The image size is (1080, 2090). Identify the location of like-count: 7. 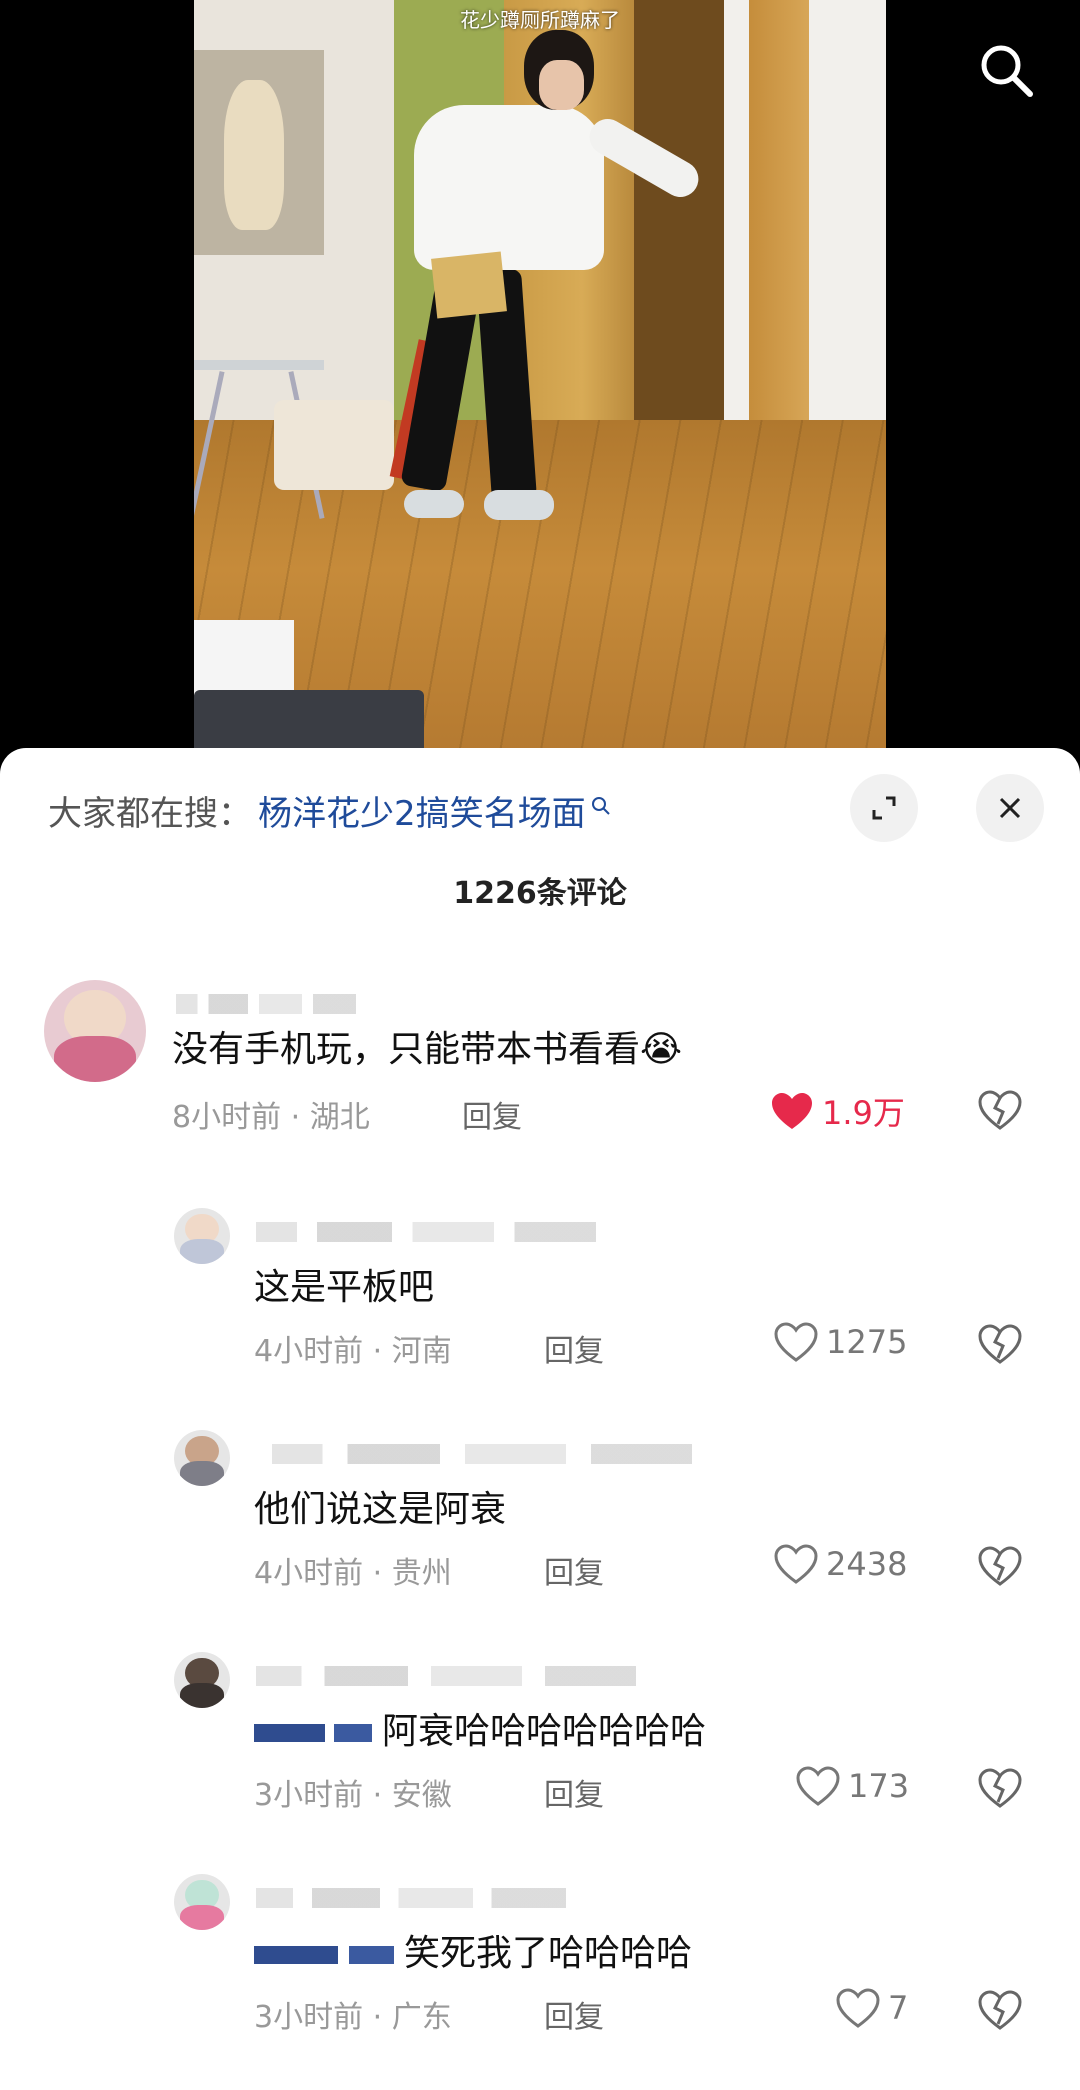
(898, 2008).